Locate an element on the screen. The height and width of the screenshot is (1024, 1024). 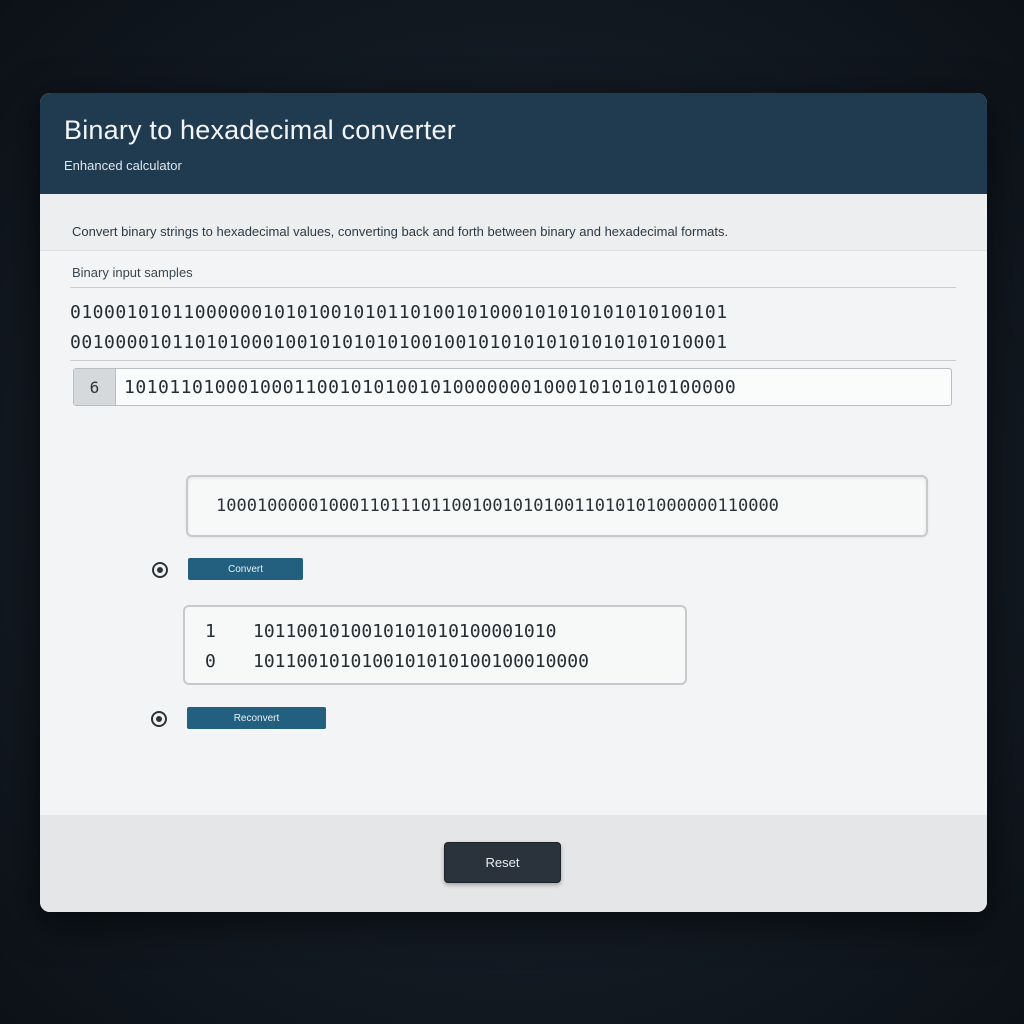
reconvert-radio is located at coordinates (159, 719).